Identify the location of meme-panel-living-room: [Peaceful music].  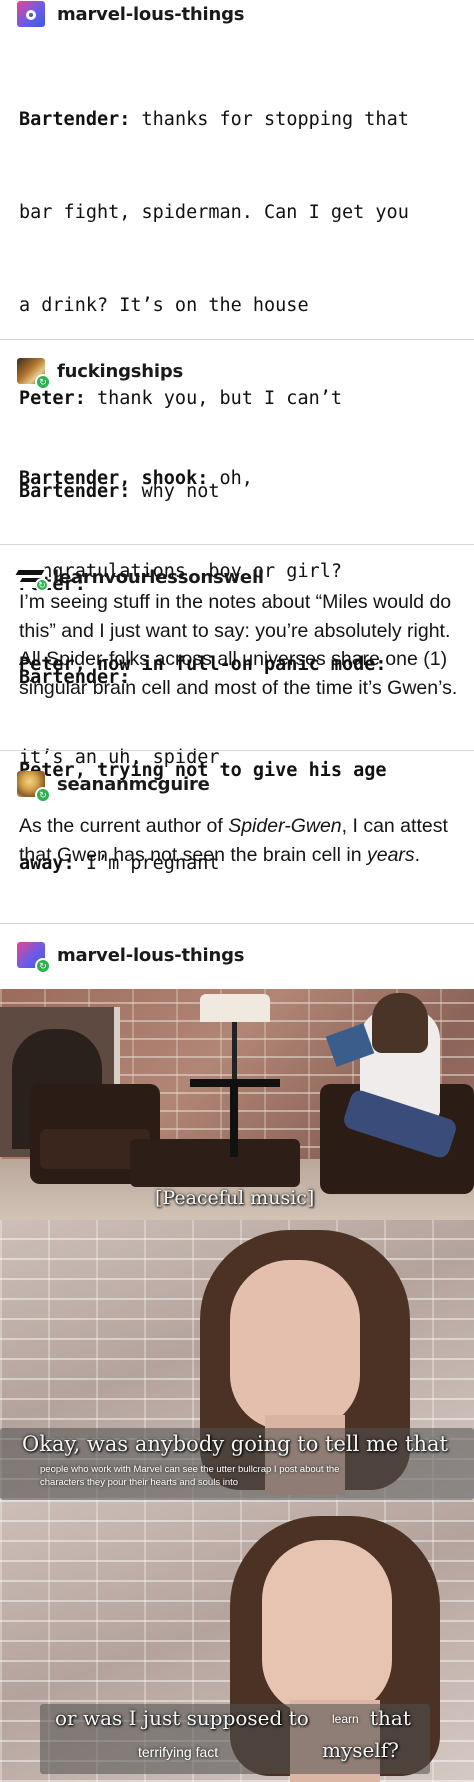
(237, 1104).